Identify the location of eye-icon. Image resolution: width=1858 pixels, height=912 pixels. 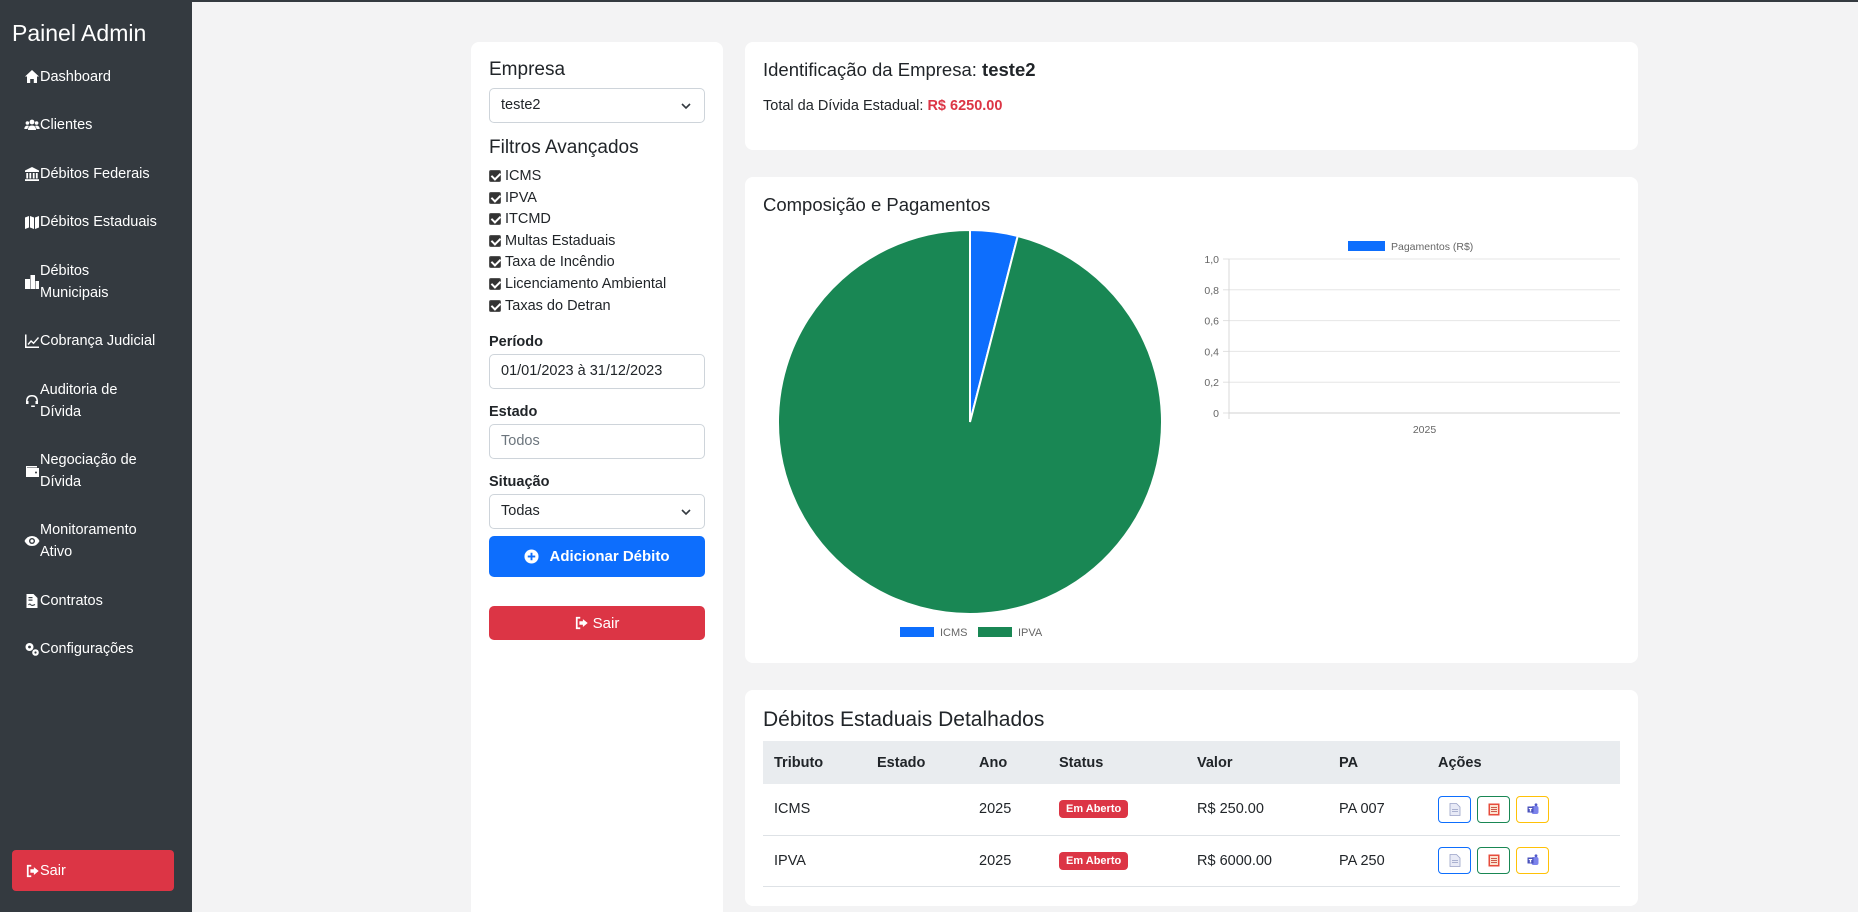
(32, 541).